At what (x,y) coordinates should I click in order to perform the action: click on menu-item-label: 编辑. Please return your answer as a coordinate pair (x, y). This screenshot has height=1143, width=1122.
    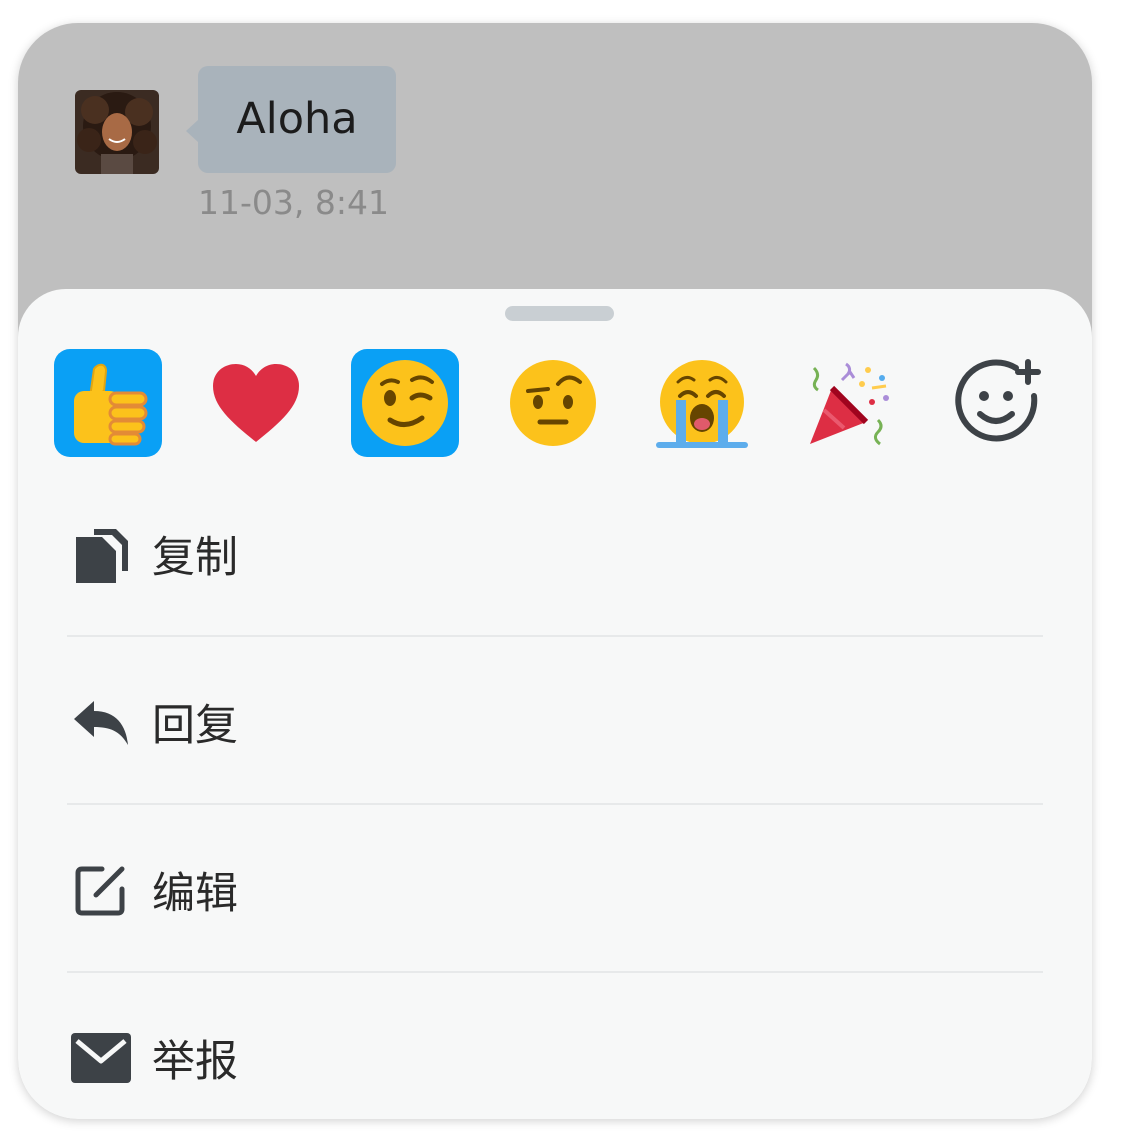
    Looking at the image, I should click on (195, 894).